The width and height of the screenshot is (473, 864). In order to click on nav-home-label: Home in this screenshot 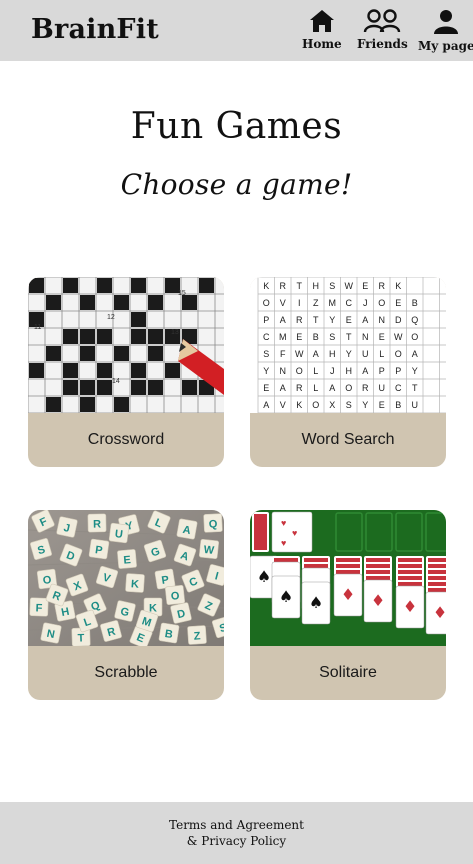, I will do `click(322, 44)`.